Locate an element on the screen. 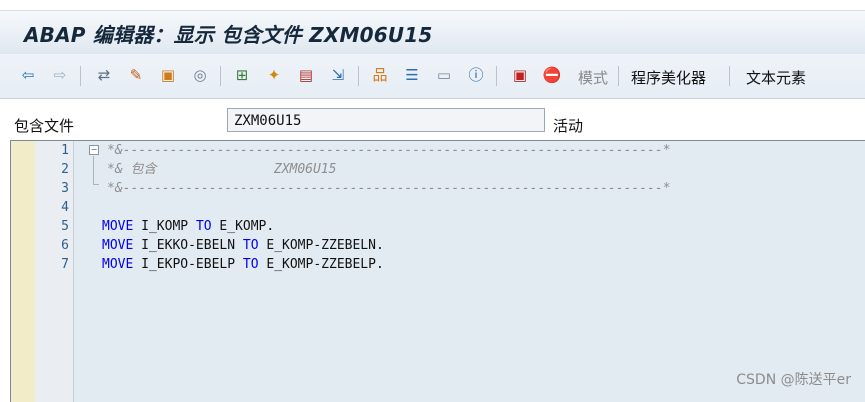 Image resolution: width=865 pixels, height=402 pixels. spiral-icon: ◎ is located at coordinates (200, 75).